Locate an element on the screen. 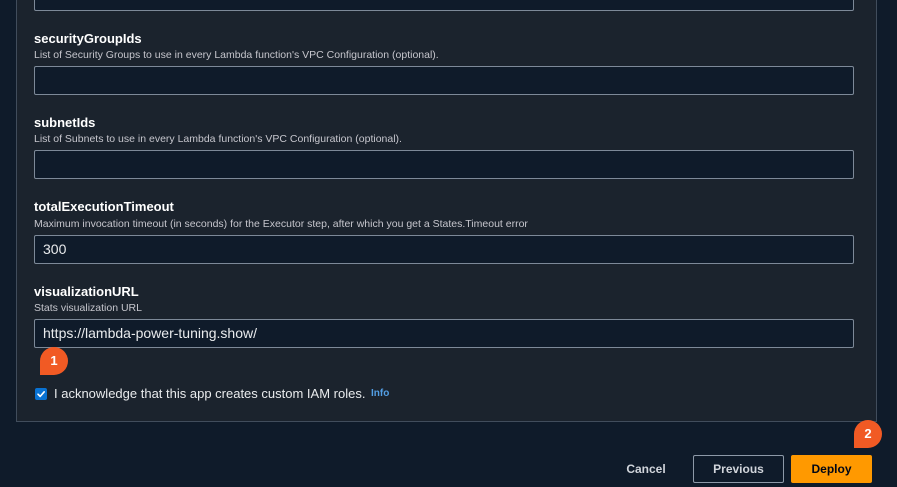  visualization-url-input: https://lambda-power-tuning.show/ is located at coordinates (444, 333).